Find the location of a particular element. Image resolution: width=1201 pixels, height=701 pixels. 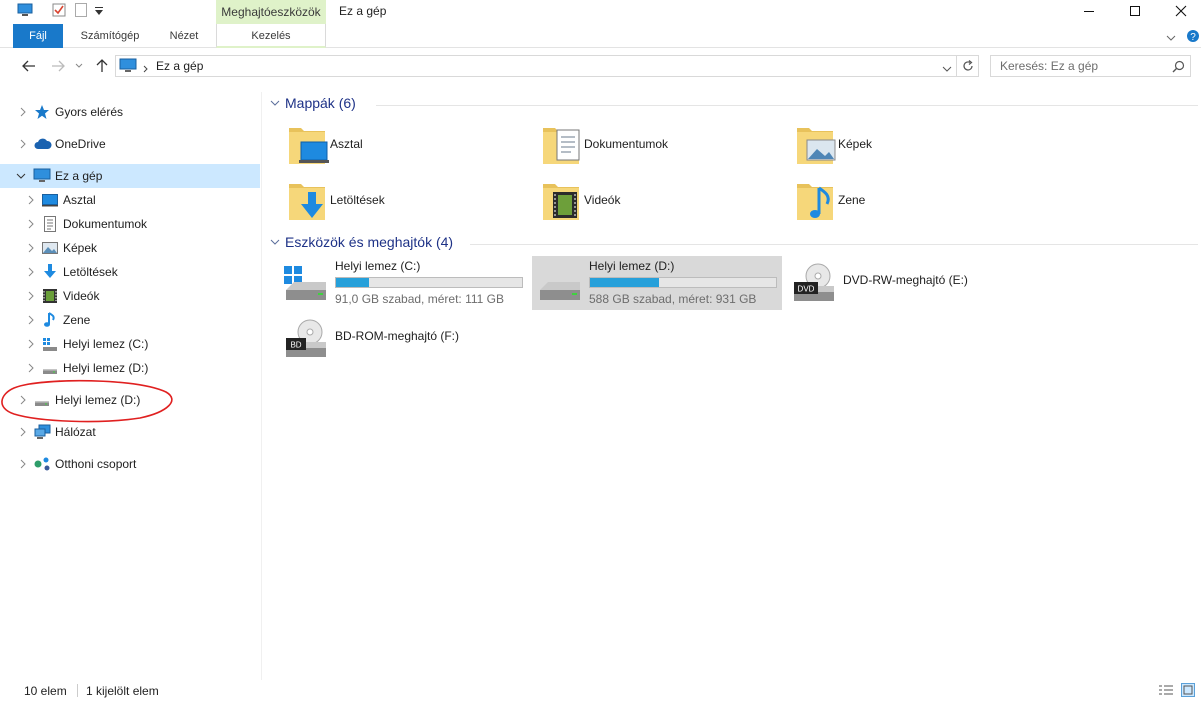

breadcrumb-separator-icon is located at coordinates (146, 69).